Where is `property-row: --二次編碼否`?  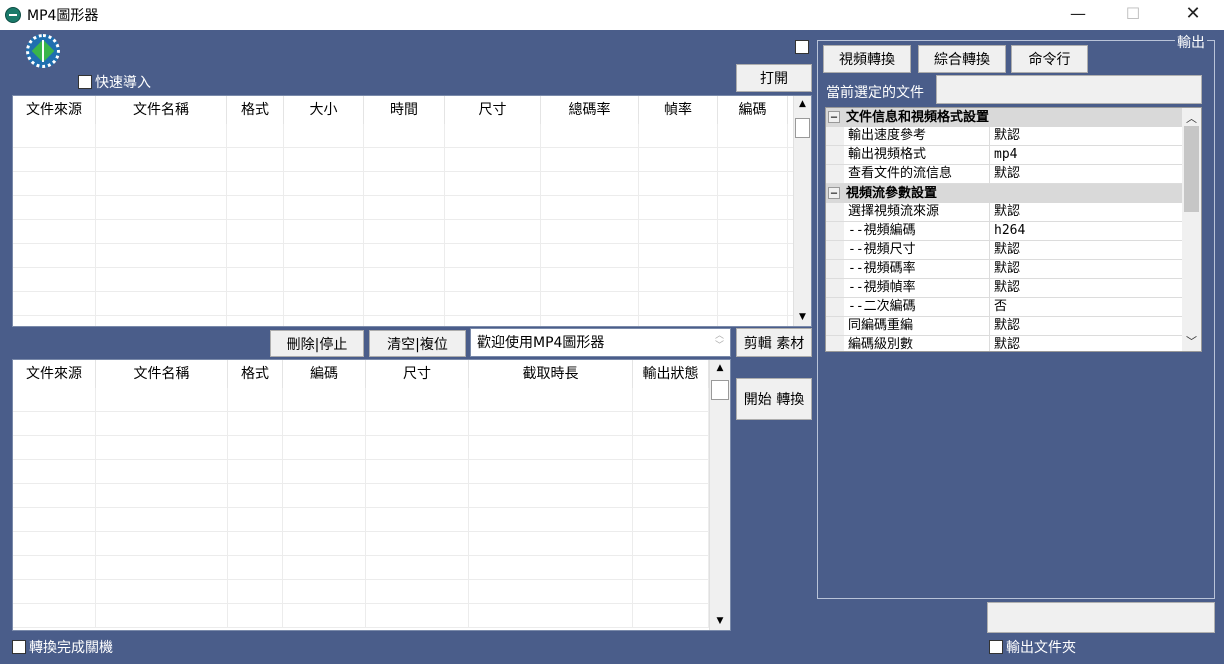
property-row: --二次編碼否 is located at coordinates (1004, 307).